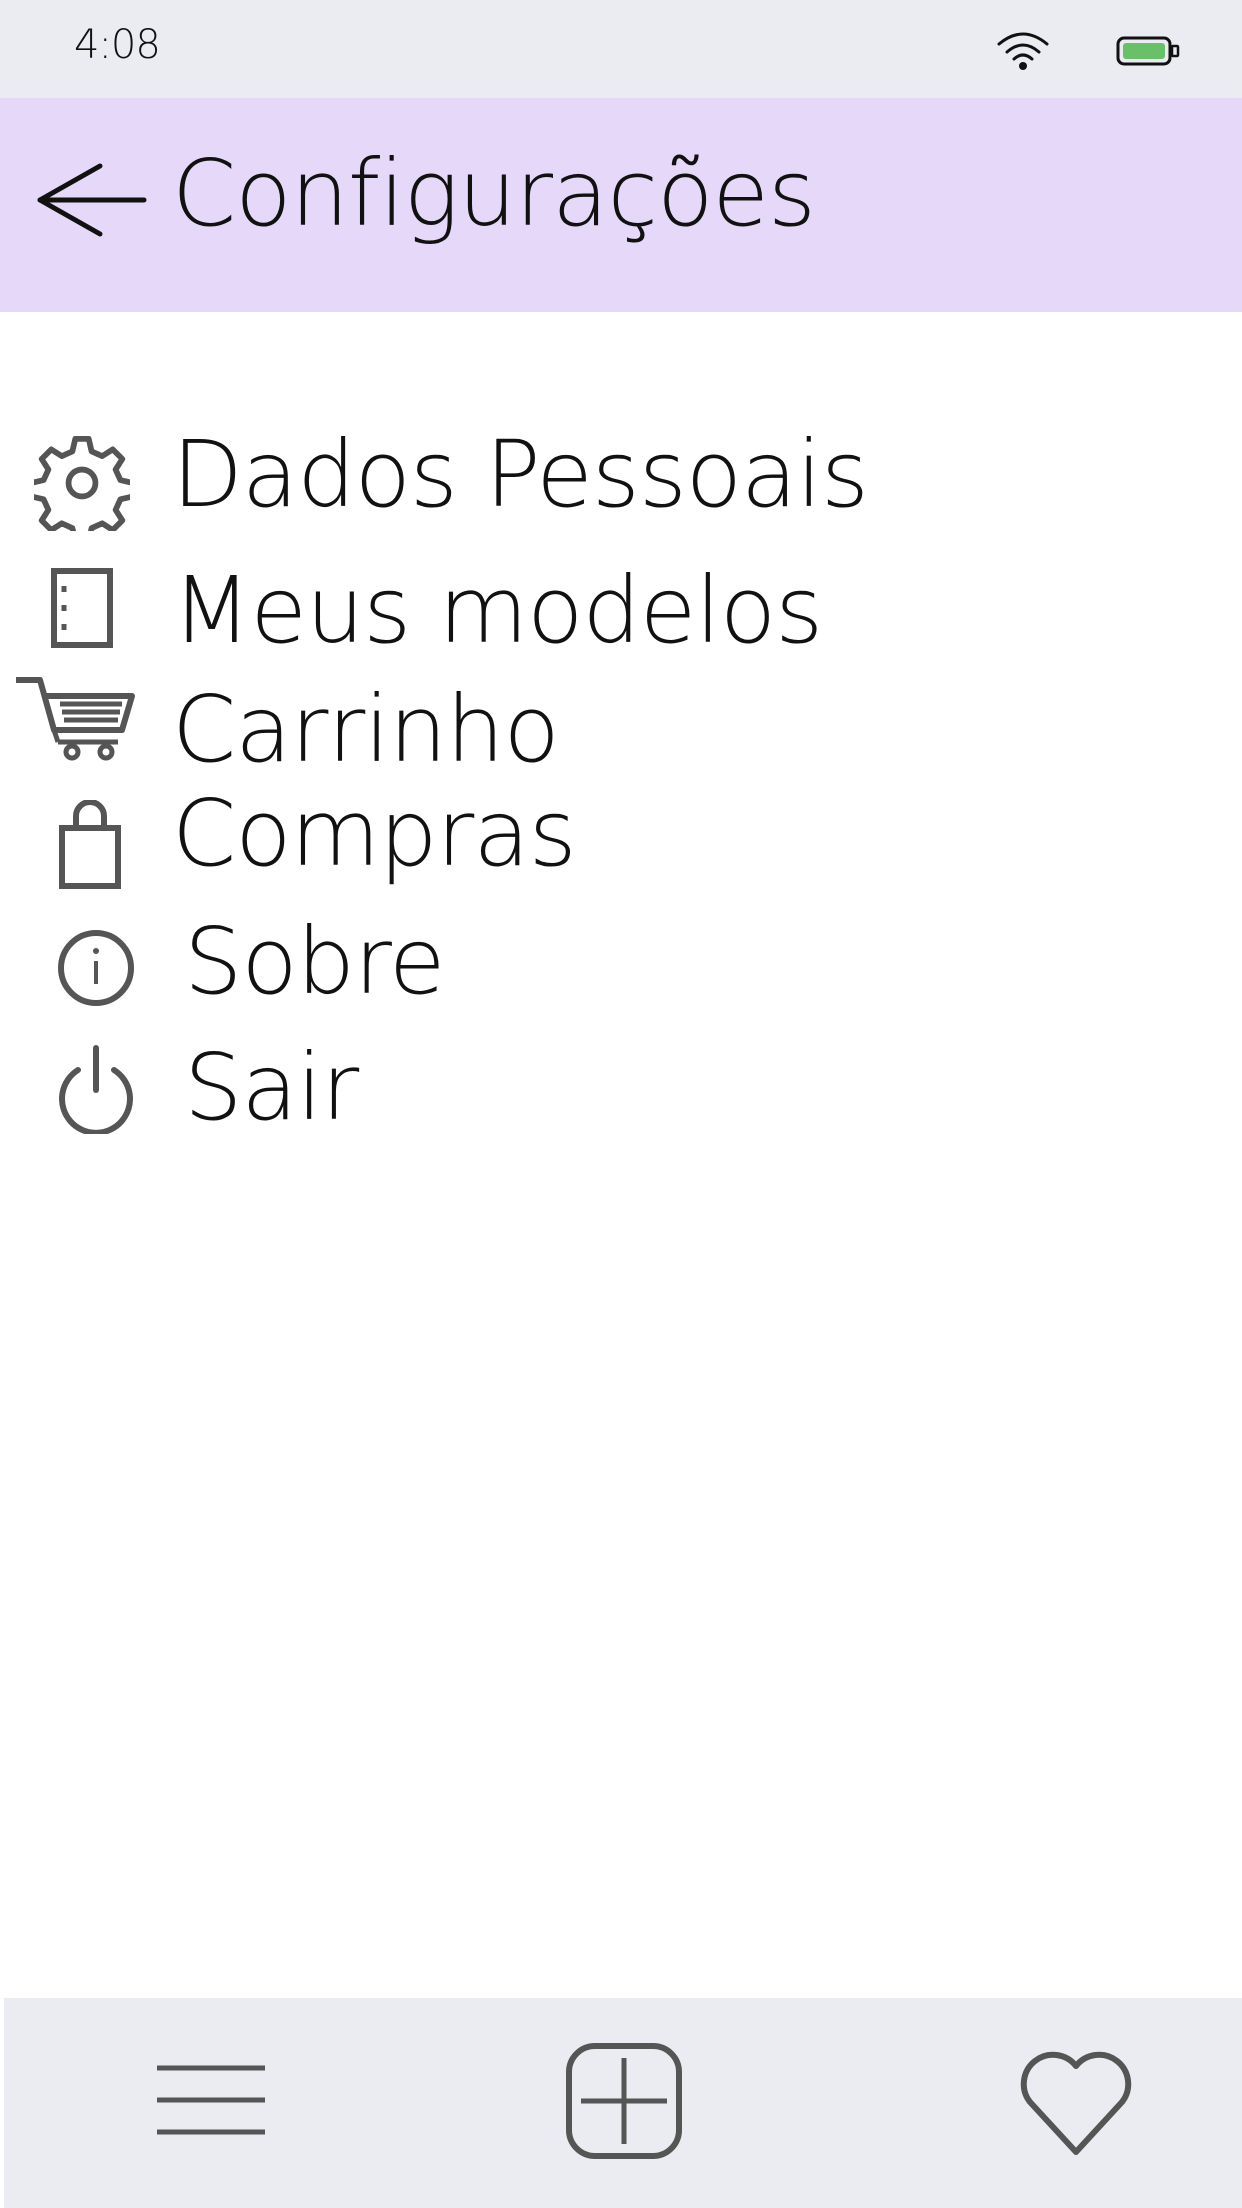 This screenshot has height=2208, width=1242. Describe the element at coordinates (497, 610) in the screenshot. I see `menu-item-label: Meus modelos` at that location.